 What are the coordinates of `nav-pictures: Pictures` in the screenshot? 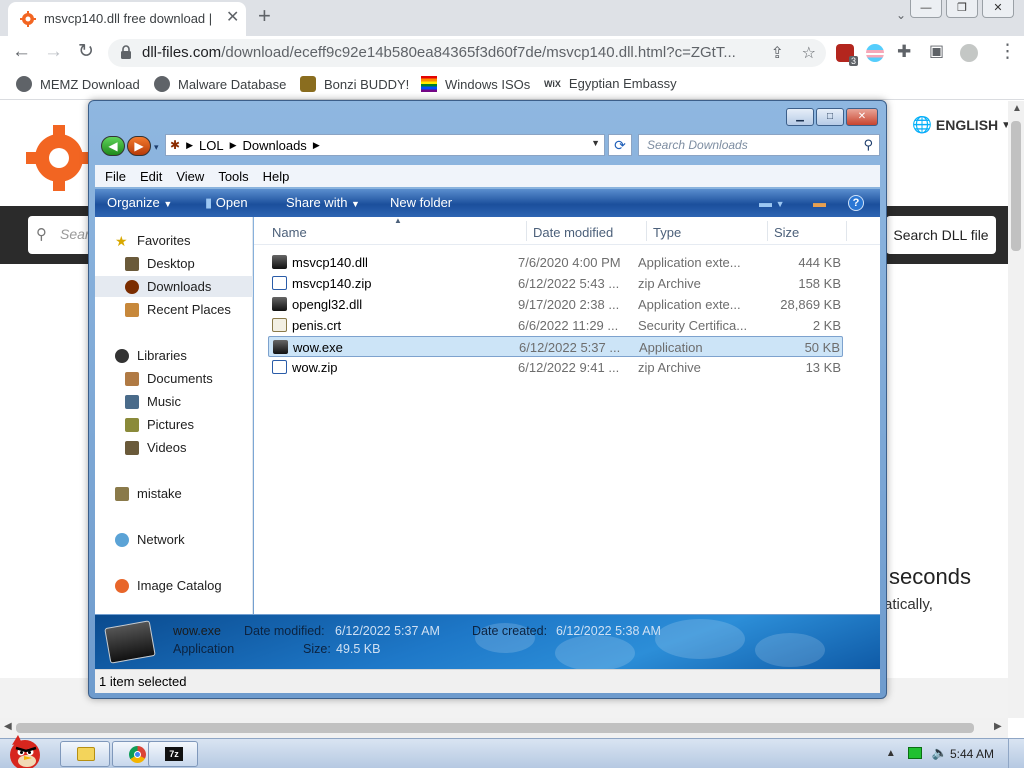 It's located at (174, 424).